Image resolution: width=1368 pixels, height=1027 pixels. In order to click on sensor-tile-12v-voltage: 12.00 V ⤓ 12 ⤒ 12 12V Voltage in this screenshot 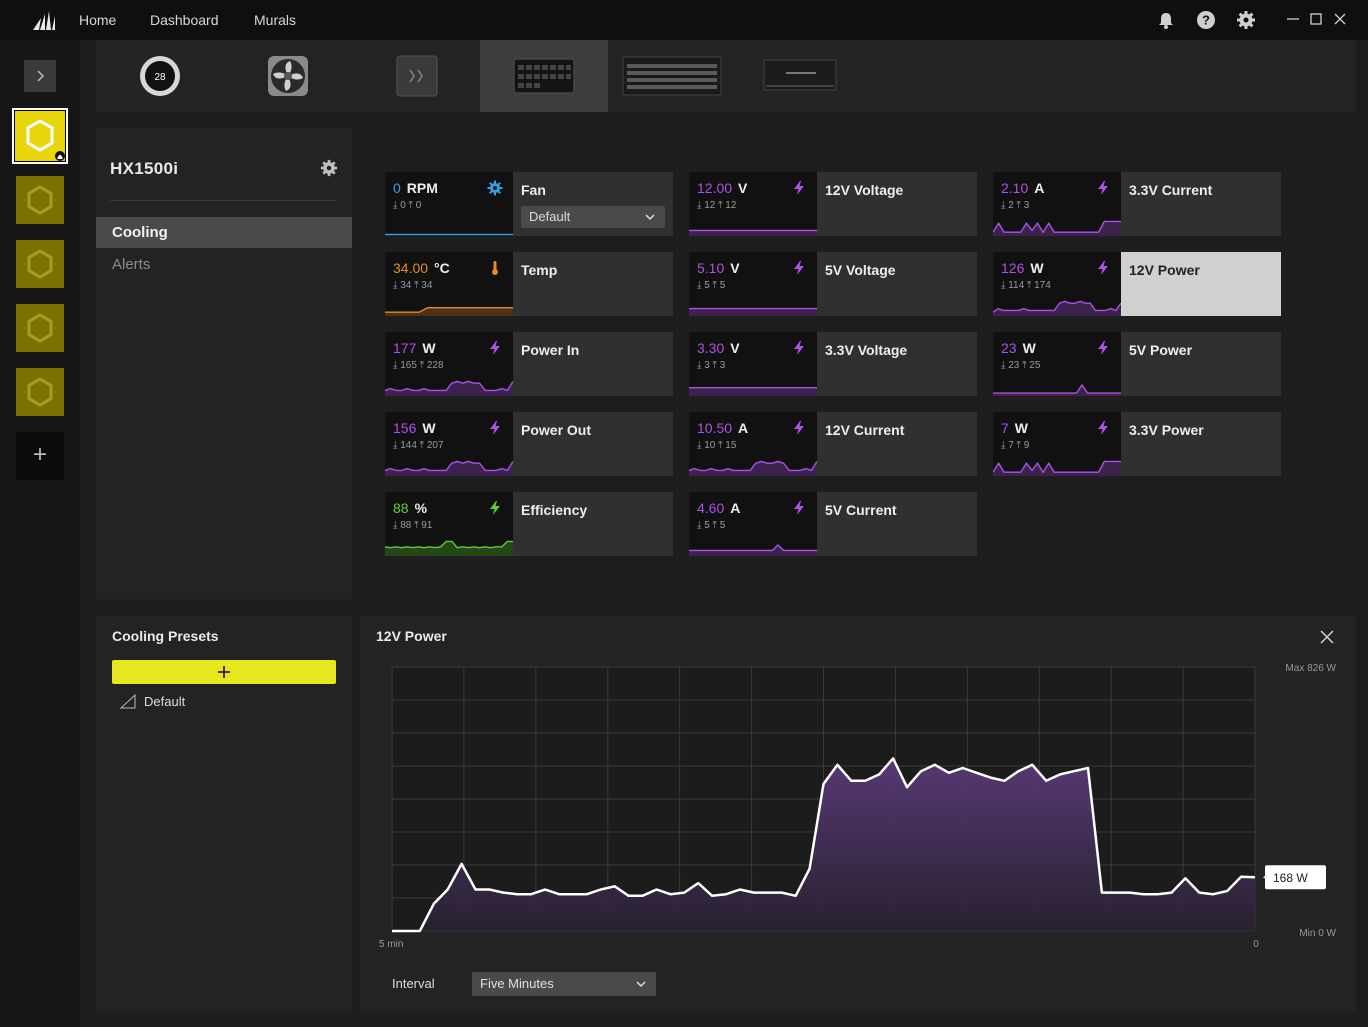, I will do `click(833, 204)`.